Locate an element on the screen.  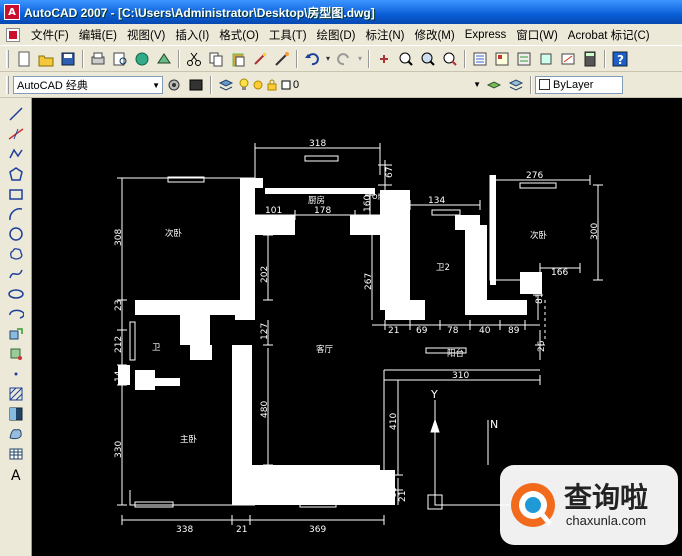
sun-icon is located at coordinates (258, 85).